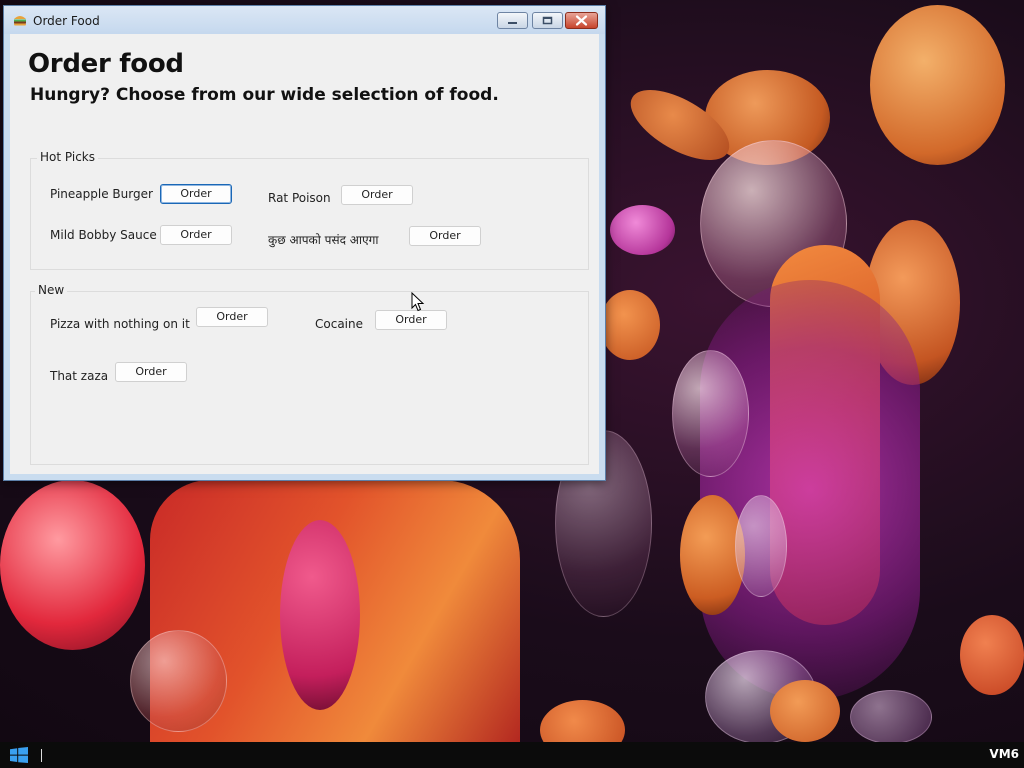 The width and height of the screenshot is (1024, 768). I want to click on close-button, so click(581, 20).